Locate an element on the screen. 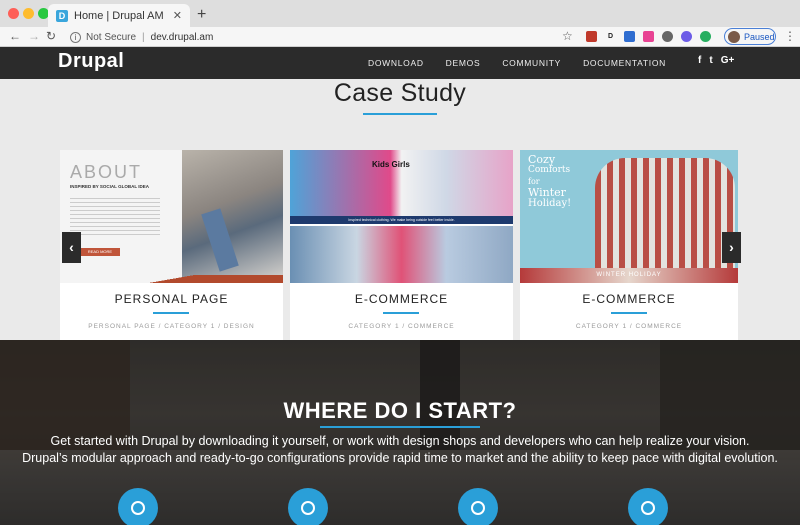 The width and height of the screenshot is (800, 525). drupal-favicon-icon: D is located at coordinates (62, 15).